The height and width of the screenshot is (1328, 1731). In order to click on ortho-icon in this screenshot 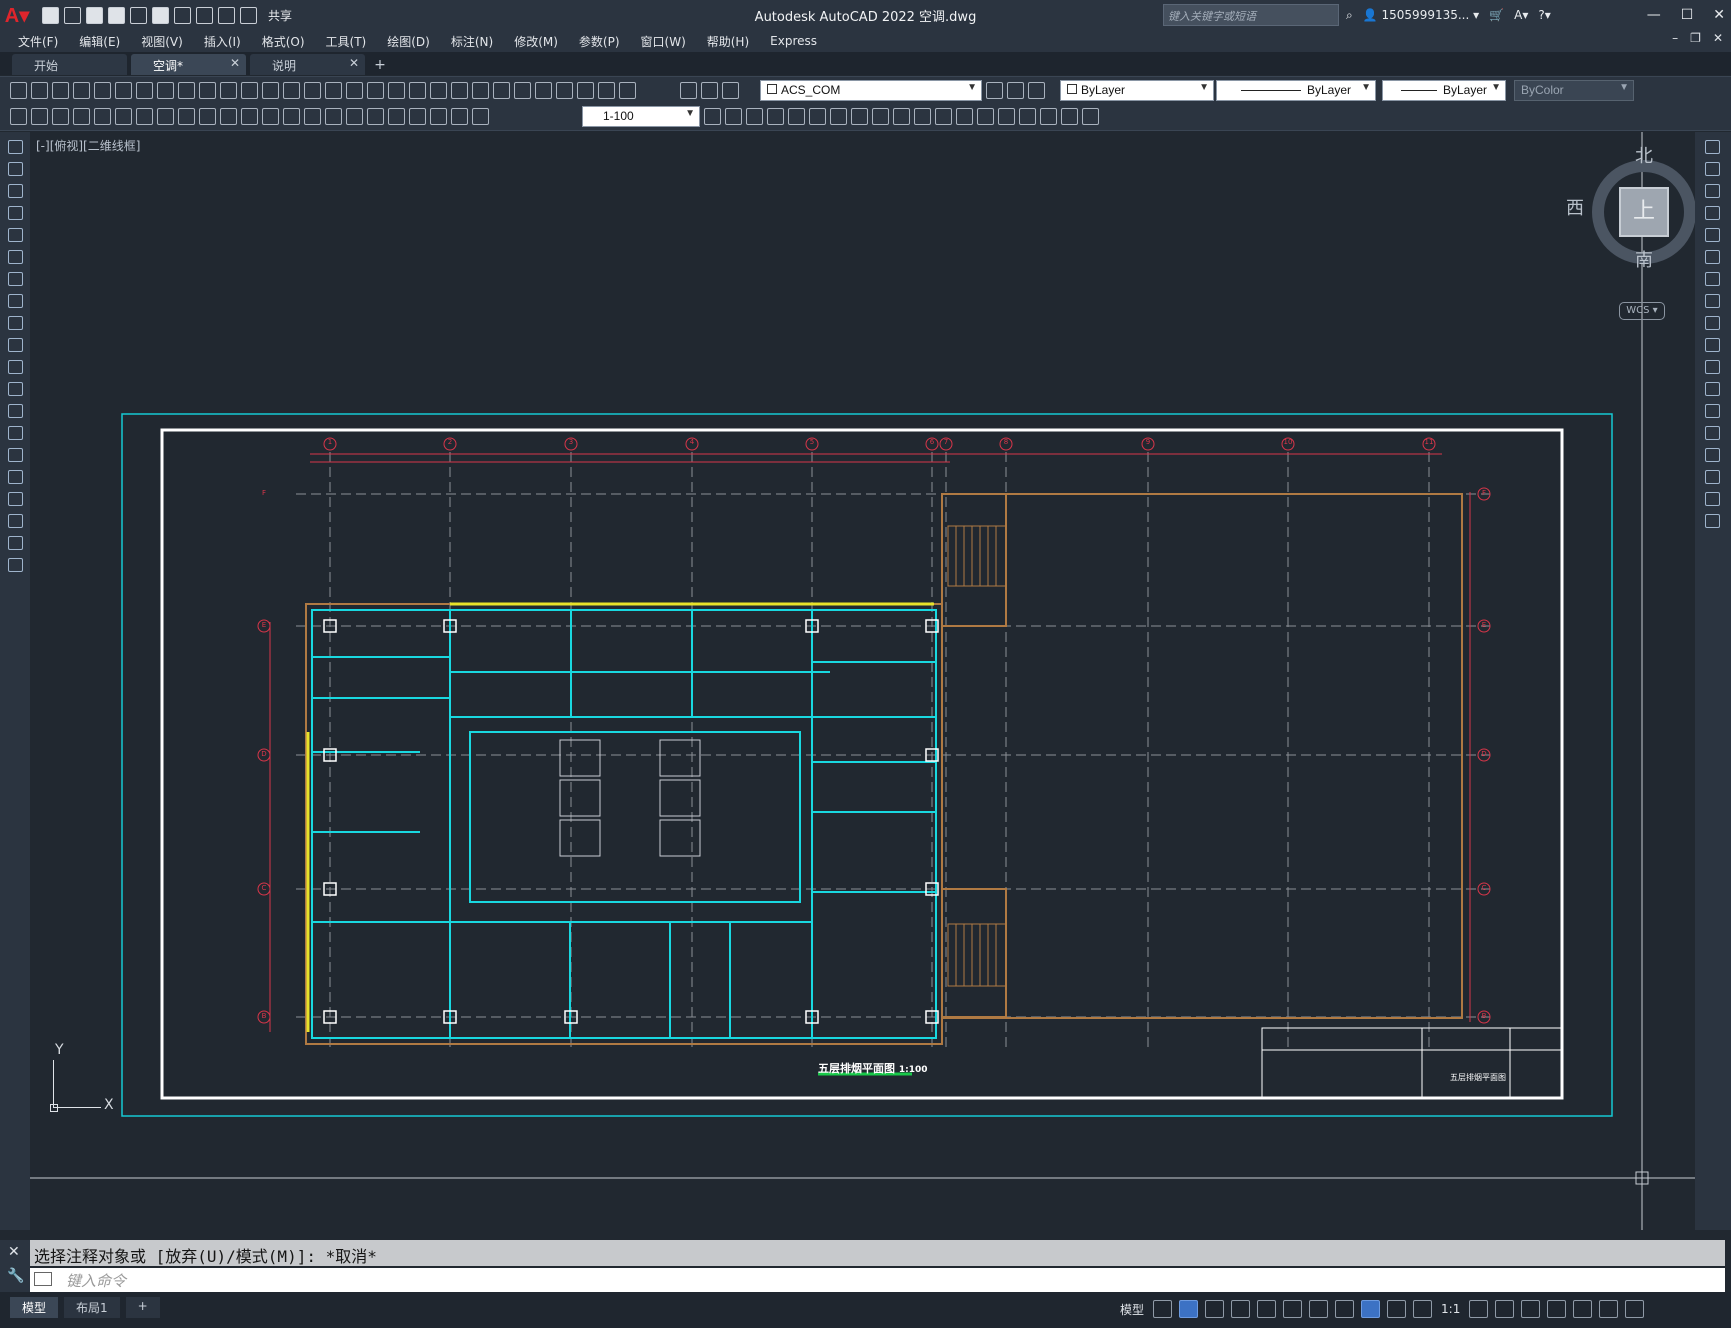, I will do `click(1215, 1309)`.